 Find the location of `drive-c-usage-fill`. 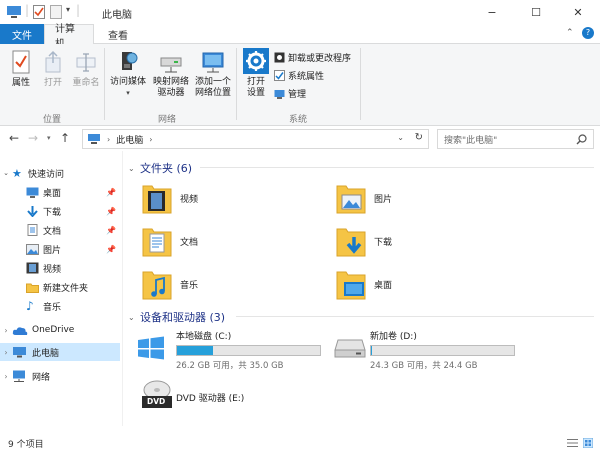

drive-c-usage-fill is located at coordinates (195, 350).